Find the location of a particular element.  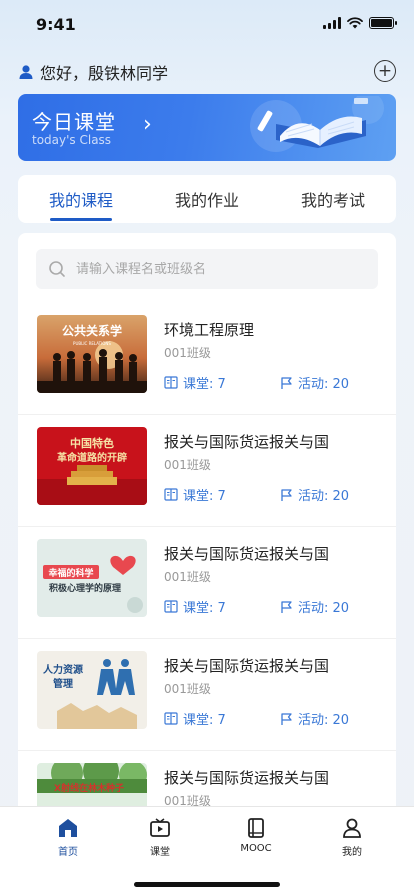

thumb-subtext: 管理 is located at coordinates (63, 683).